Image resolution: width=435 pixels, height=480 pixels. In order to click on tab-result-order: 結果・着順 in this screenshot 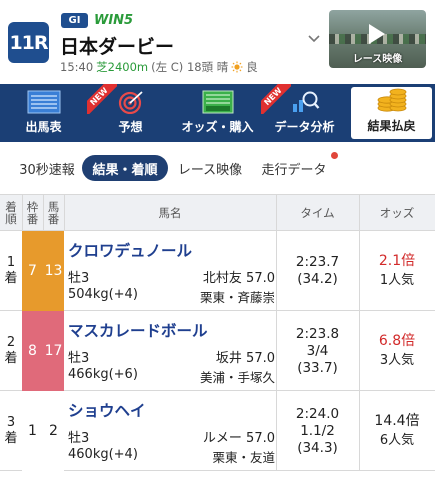, I will do `click(125, 168)`.